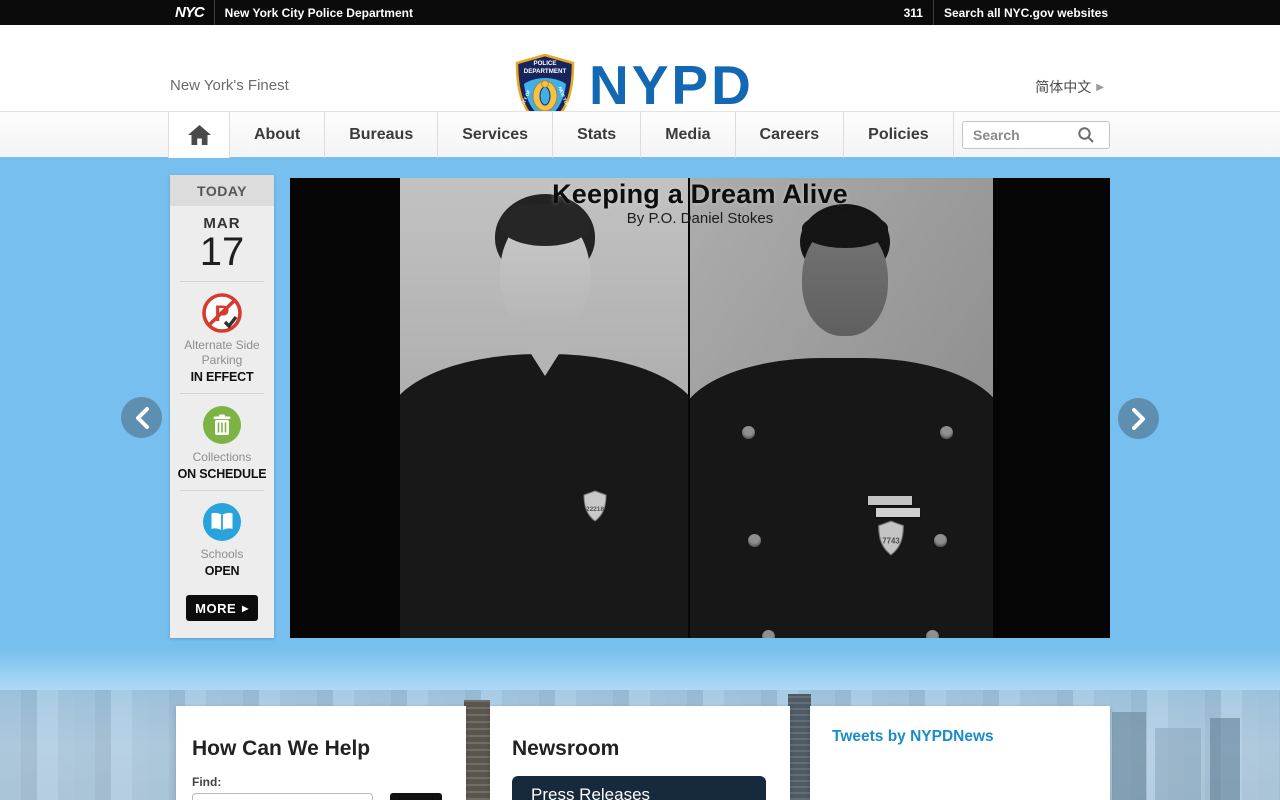  I want to click on nav-item-careers: Careers, so click(790, 135).